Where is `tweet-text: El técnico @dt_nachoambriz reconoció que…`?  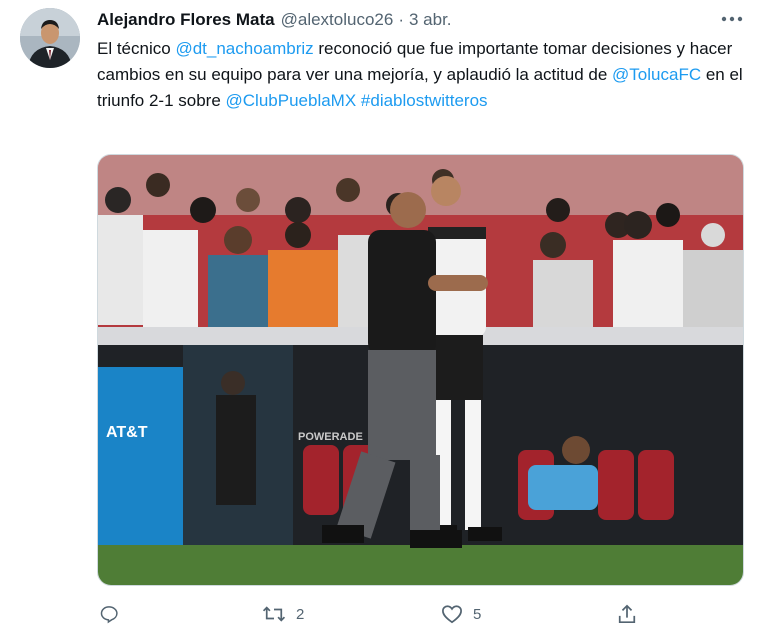 tweet-text: El técnico @dt_nachoambriz reconoció que… is located at coordinates (427, 75).